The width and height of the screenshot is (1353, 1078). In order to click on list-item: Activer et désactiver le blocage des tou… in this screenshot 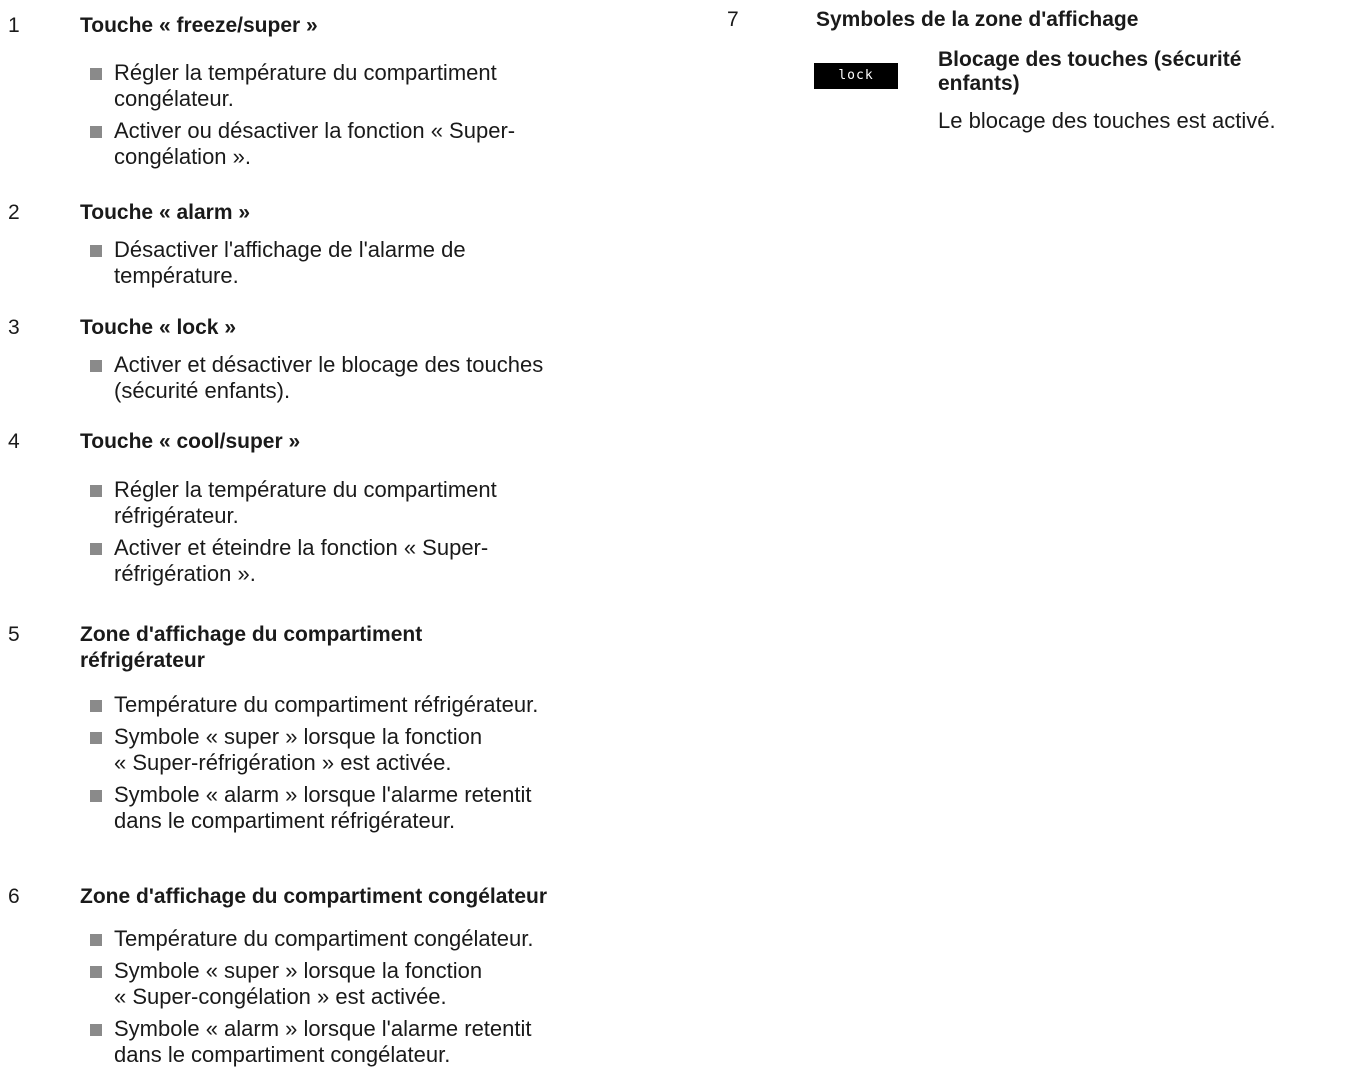, I will do `click(370, 378)`.